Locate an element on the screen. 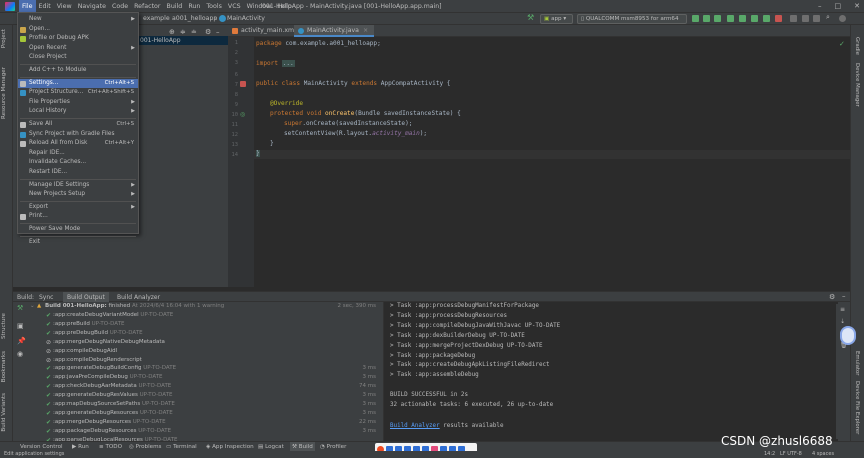 This screenshot has width=864, height=458. file-menu-item-close-project: Close Project is located at coordinates (78, 58).